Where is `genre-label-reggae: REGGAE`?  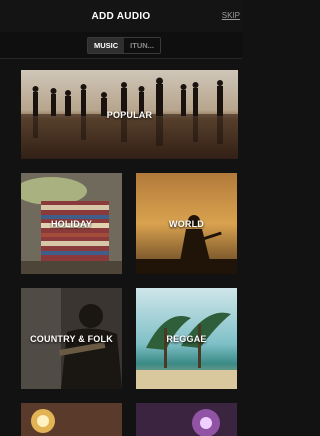 genre-label-reggae: REGGAE is located at coordinates (186, 338).